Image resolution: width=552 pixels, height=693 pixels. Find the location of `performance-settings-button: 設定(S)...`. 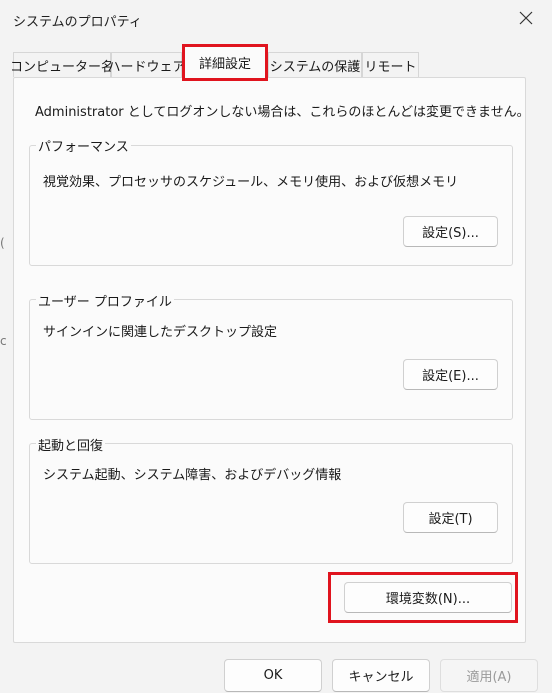

performance-settings-button: 設定(S)... is located at coordinates (450, 231).